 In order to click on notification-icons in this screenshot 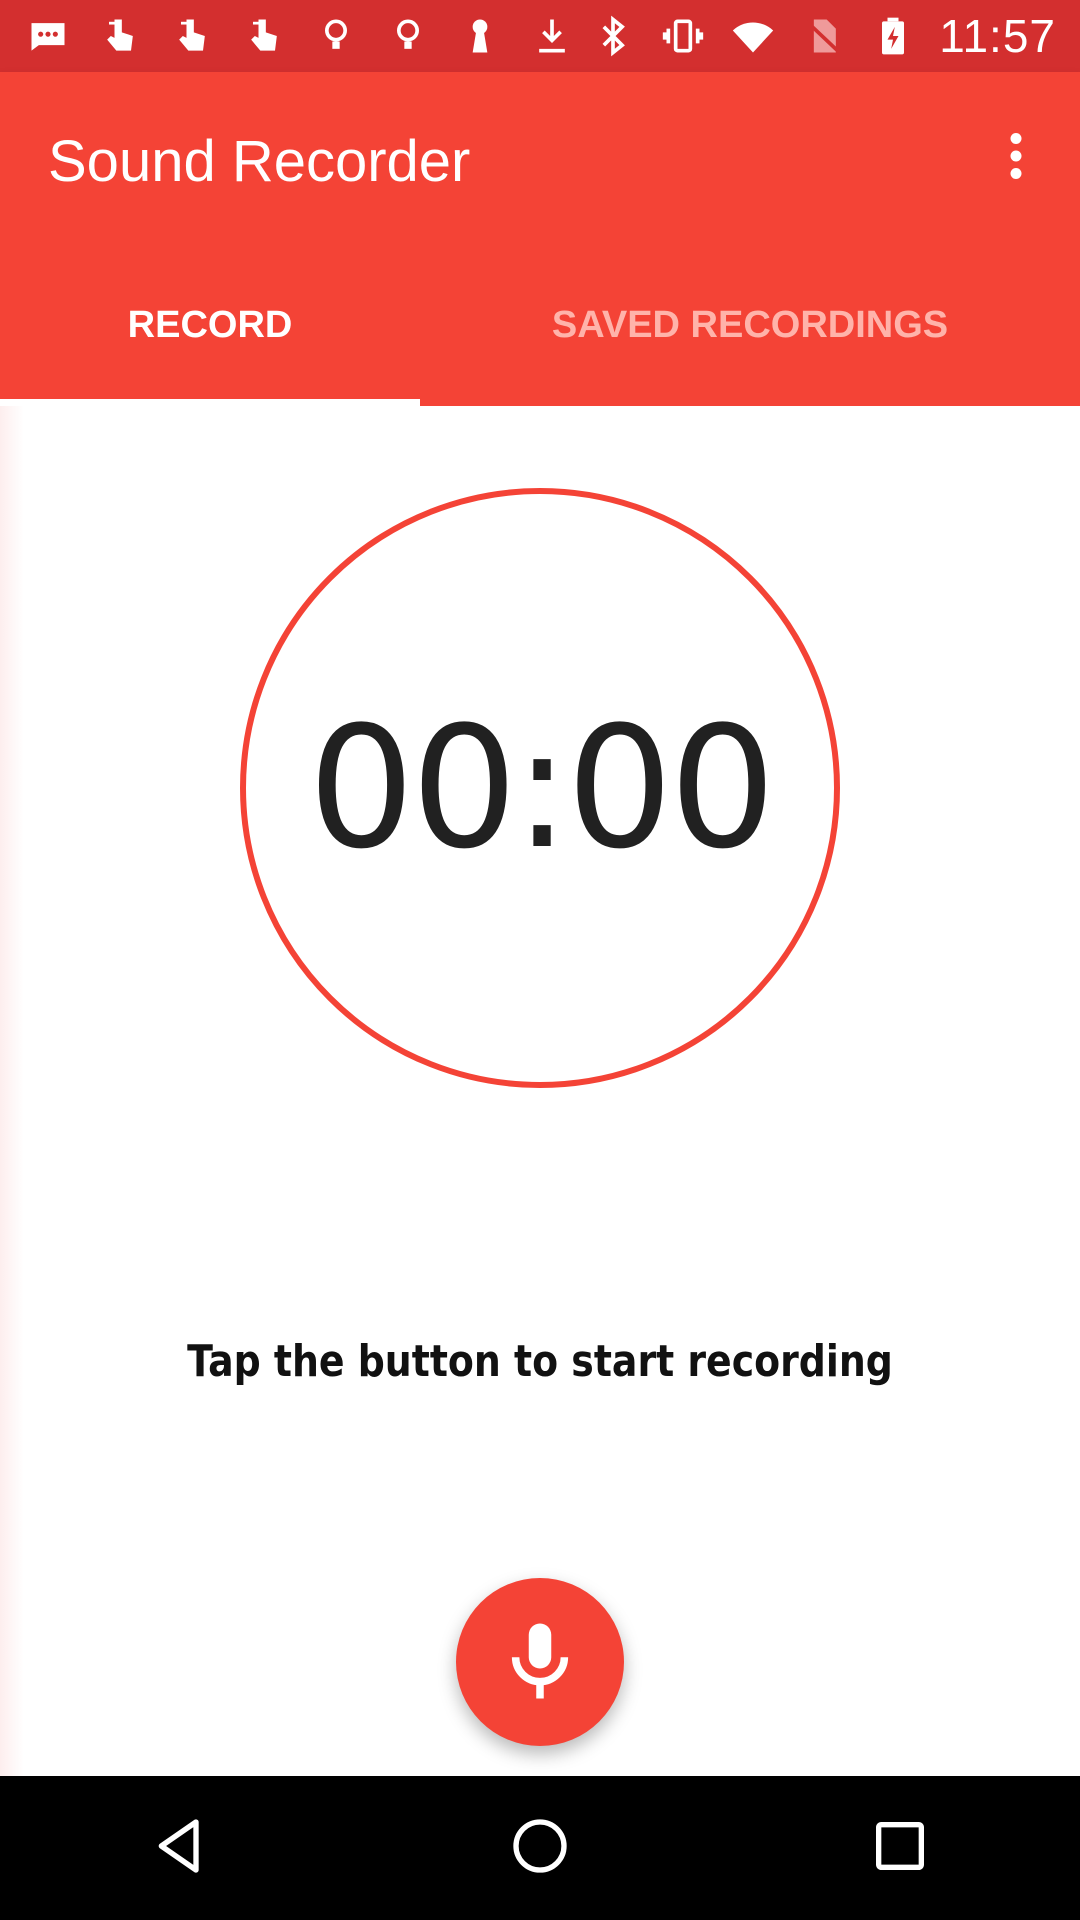, I will do `click(300, 36)`.